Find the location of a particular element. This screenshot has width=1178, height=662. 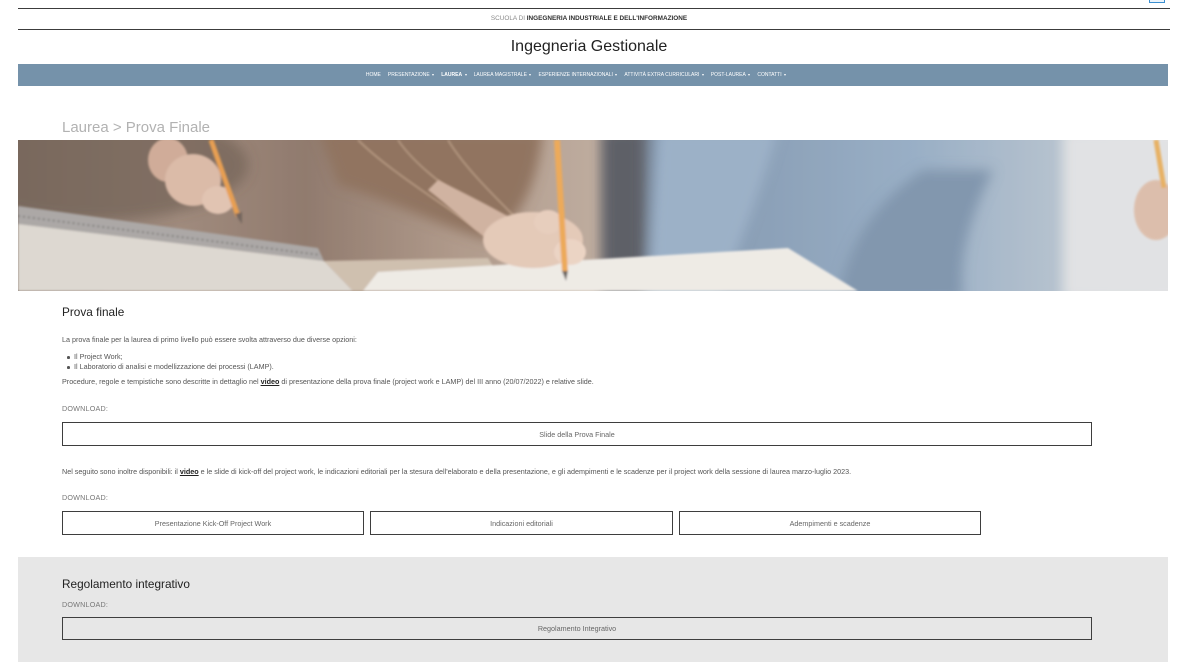

nav-item-label: POST-LAUREA is located at coordinates (728, 75).